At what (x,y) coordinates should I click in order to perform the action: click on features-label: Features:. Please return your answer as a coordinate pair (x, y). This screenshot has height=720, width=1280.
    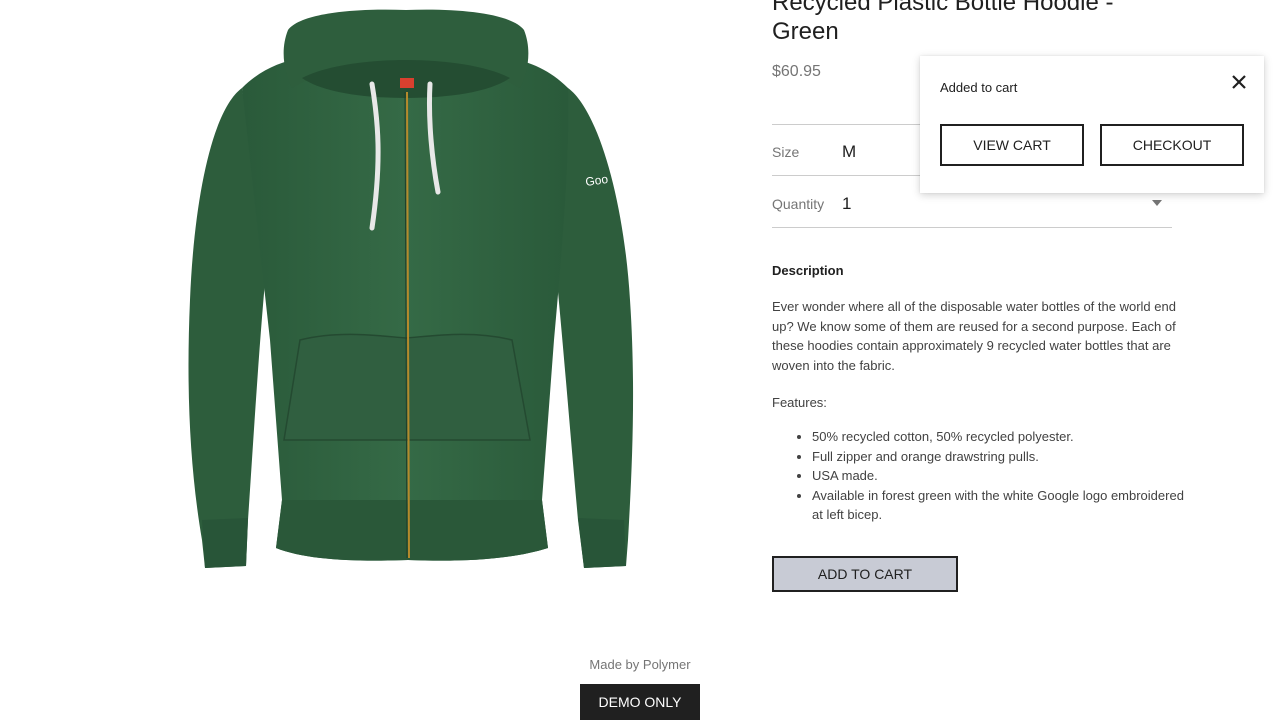
    Looking at the image, I should click on (799, 402).